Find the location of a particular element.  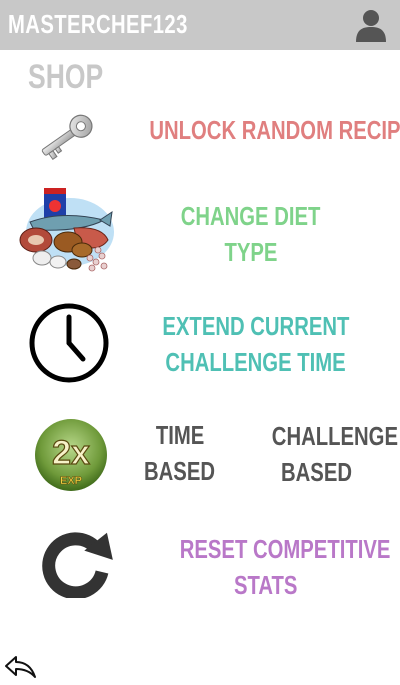

food-pile-icon is located at coordinates (66, 230).